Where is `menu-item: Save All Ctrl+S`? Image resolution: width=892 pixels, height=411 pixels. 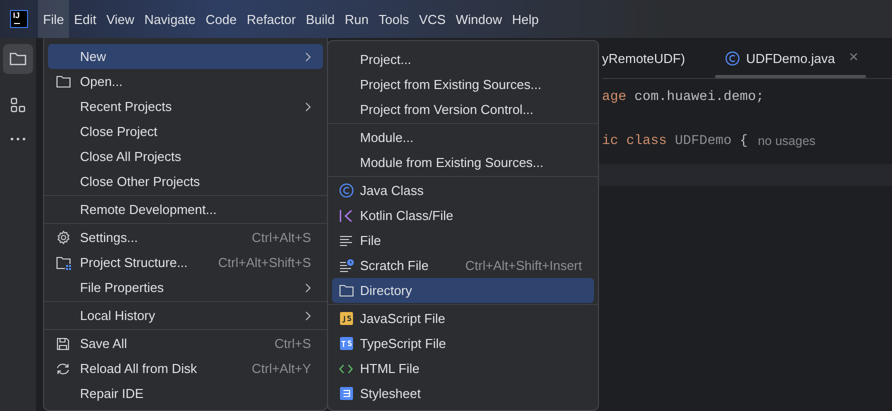 menu-item: Save All Ctrl+S is located at coordinates (185, 343).